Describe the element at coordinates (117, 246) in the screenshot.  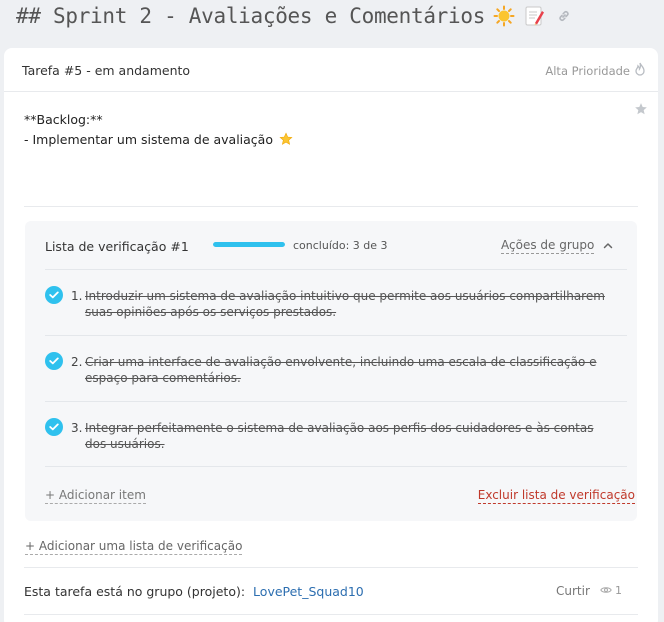
I see `checklist-title: Lista de verificação #1` at that location.